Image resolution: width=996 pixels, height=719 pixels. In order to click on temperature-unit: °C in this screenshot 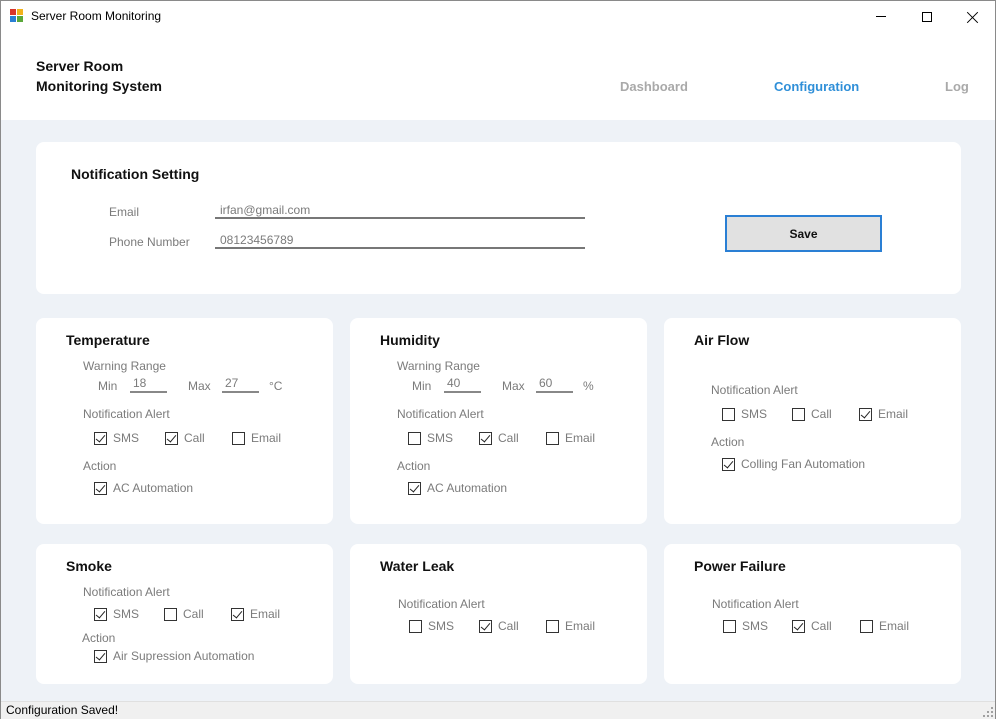, I will do `click(276, 386)`.